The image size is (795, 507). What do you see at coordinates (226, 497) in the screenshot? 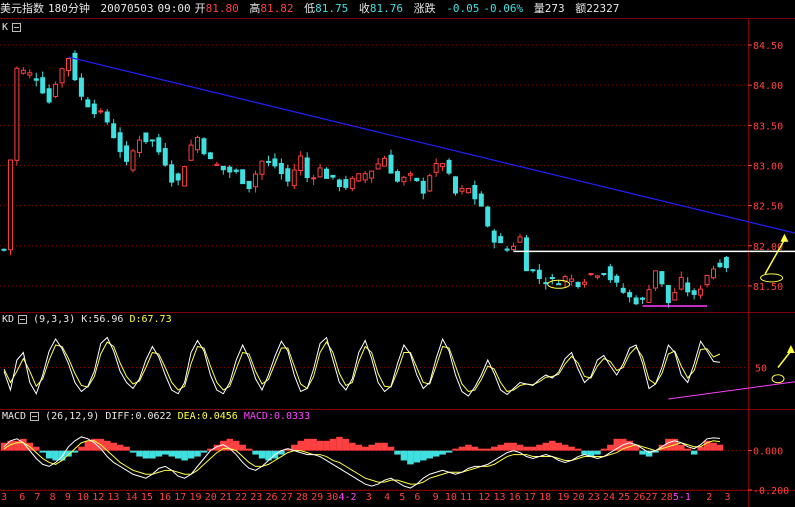
I see `date-label: 21` at bounding box center [226, 497].